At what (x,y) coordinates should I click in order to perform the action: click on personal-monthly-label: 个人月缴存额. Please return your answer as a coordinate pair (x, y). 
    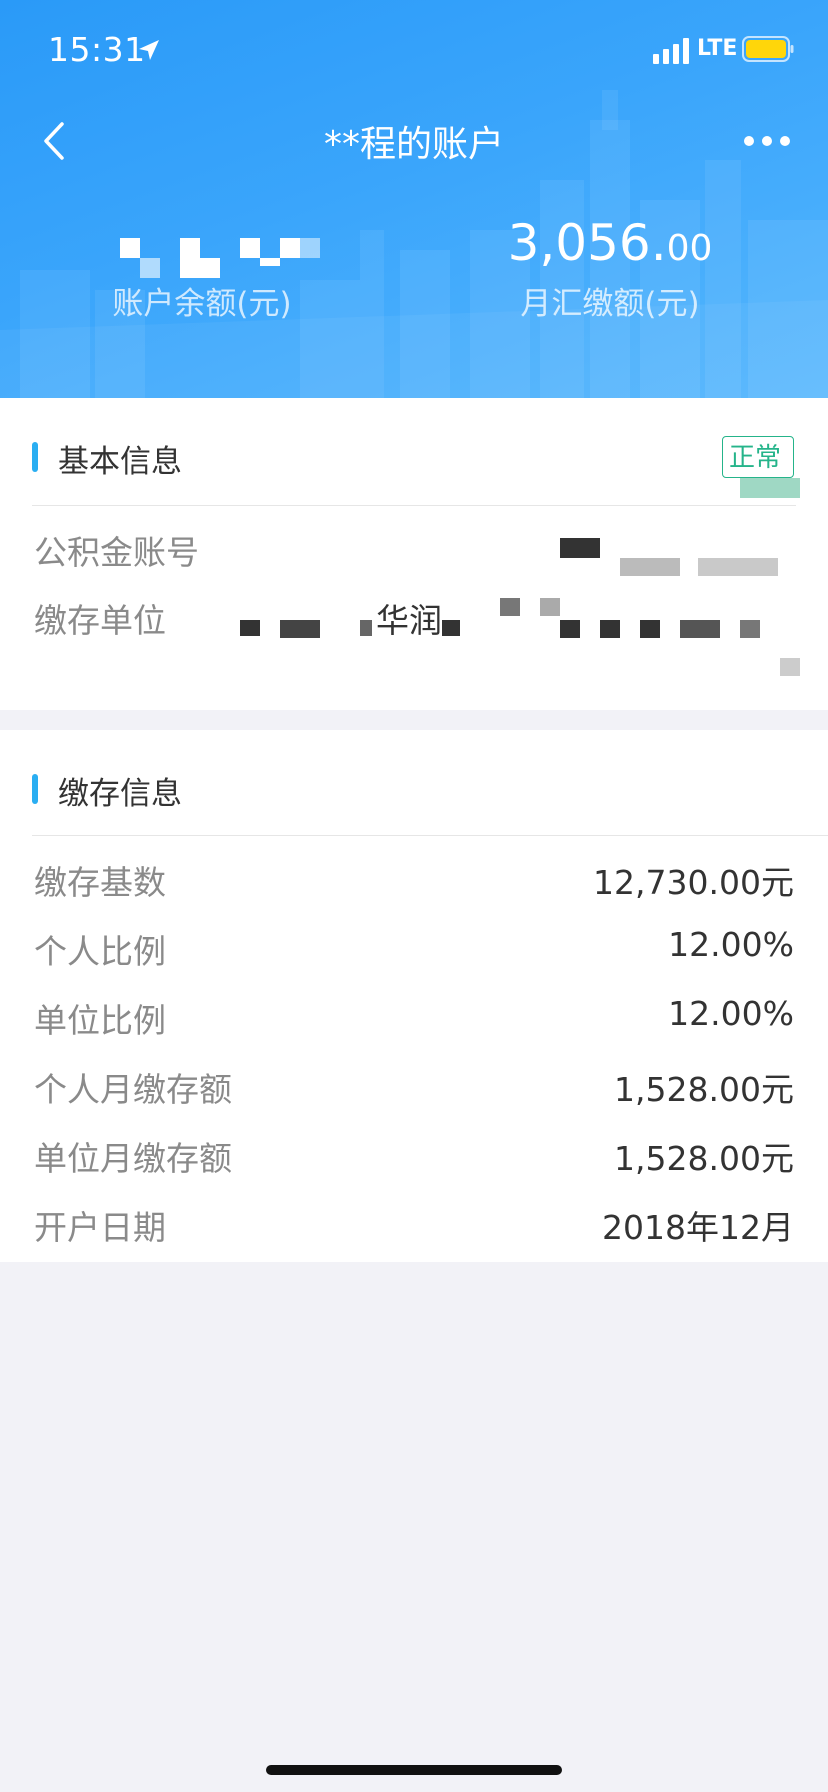
    Looking at the image, I should click on (133, 1089).